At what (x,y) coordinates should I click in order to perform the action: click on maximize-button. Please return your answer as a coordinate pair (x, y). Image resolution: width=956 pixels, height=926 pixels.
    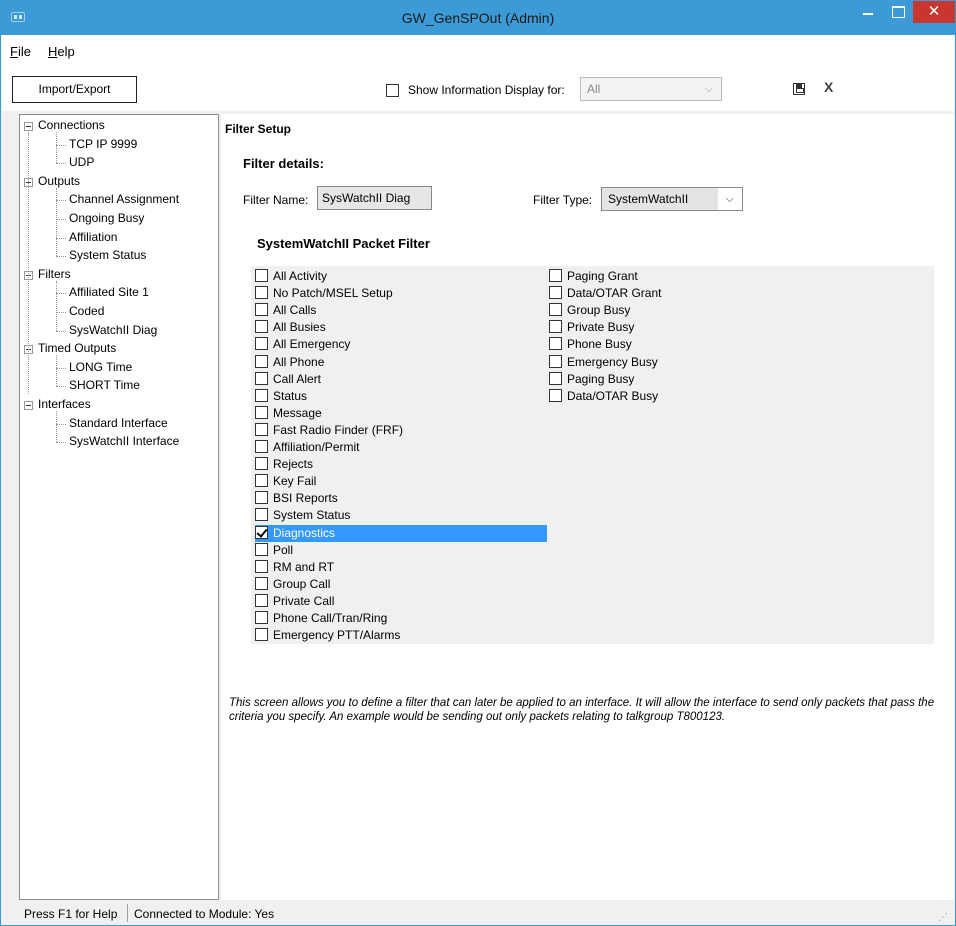
    Looking at the image, I should click on (898, 12).